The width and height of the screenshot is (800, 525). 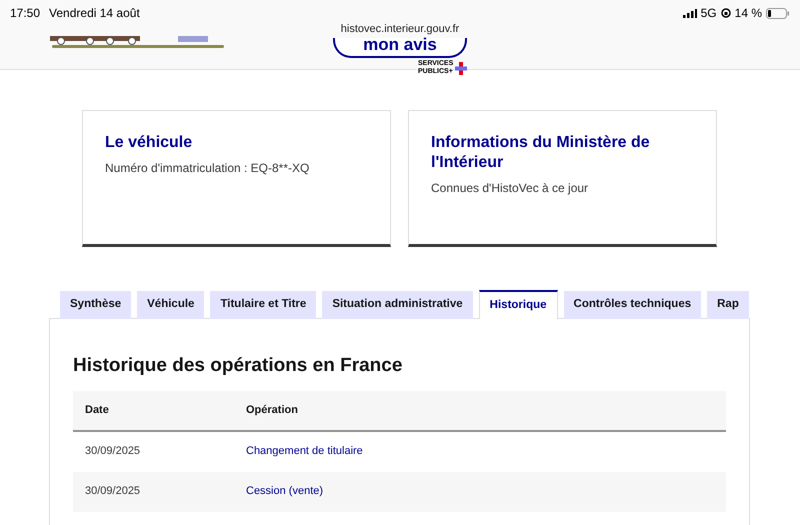 What do you see at coordinates (778, 13) in the screenshot?
I see `battery-icon` at bounding box center [778, 13].